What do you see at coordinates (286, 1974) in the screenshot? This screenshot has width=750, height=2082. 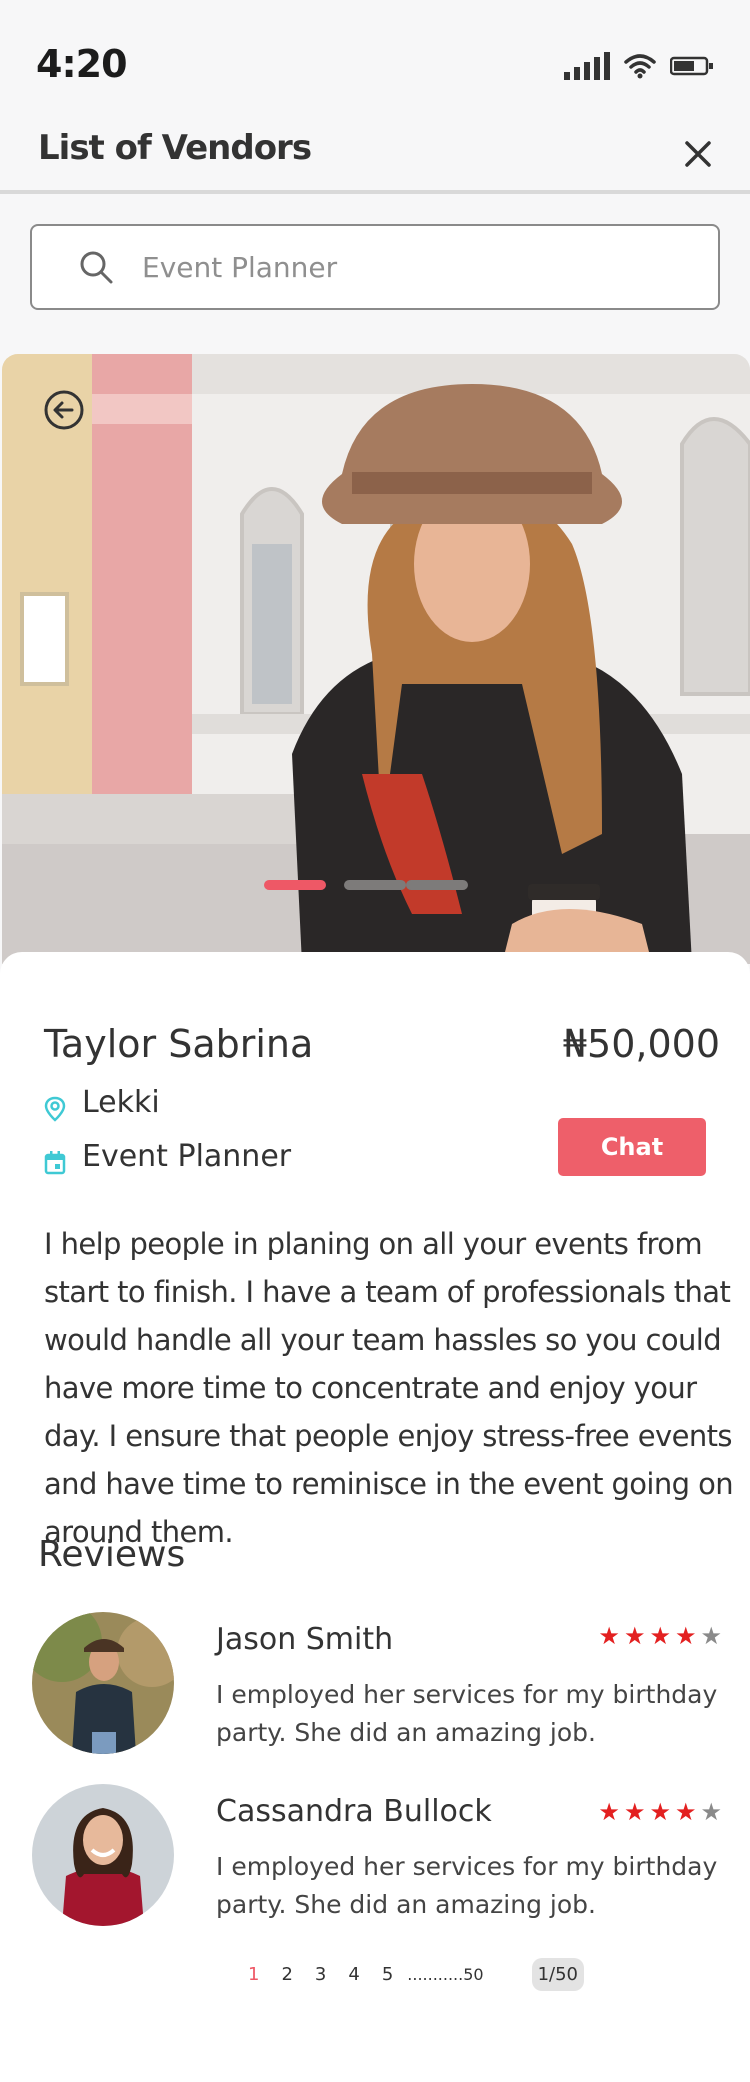 I see `page-link: 2` at bounding box center [286, 1974].